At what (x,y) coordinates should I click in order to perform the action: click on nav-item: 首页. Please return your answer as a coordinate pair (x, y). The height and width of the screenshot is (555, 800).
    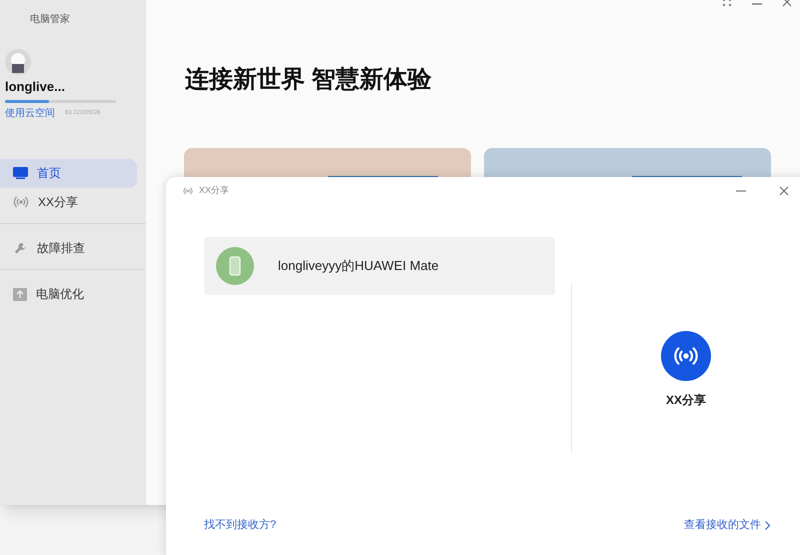
    Looking at the image, I should click on (68, 173).